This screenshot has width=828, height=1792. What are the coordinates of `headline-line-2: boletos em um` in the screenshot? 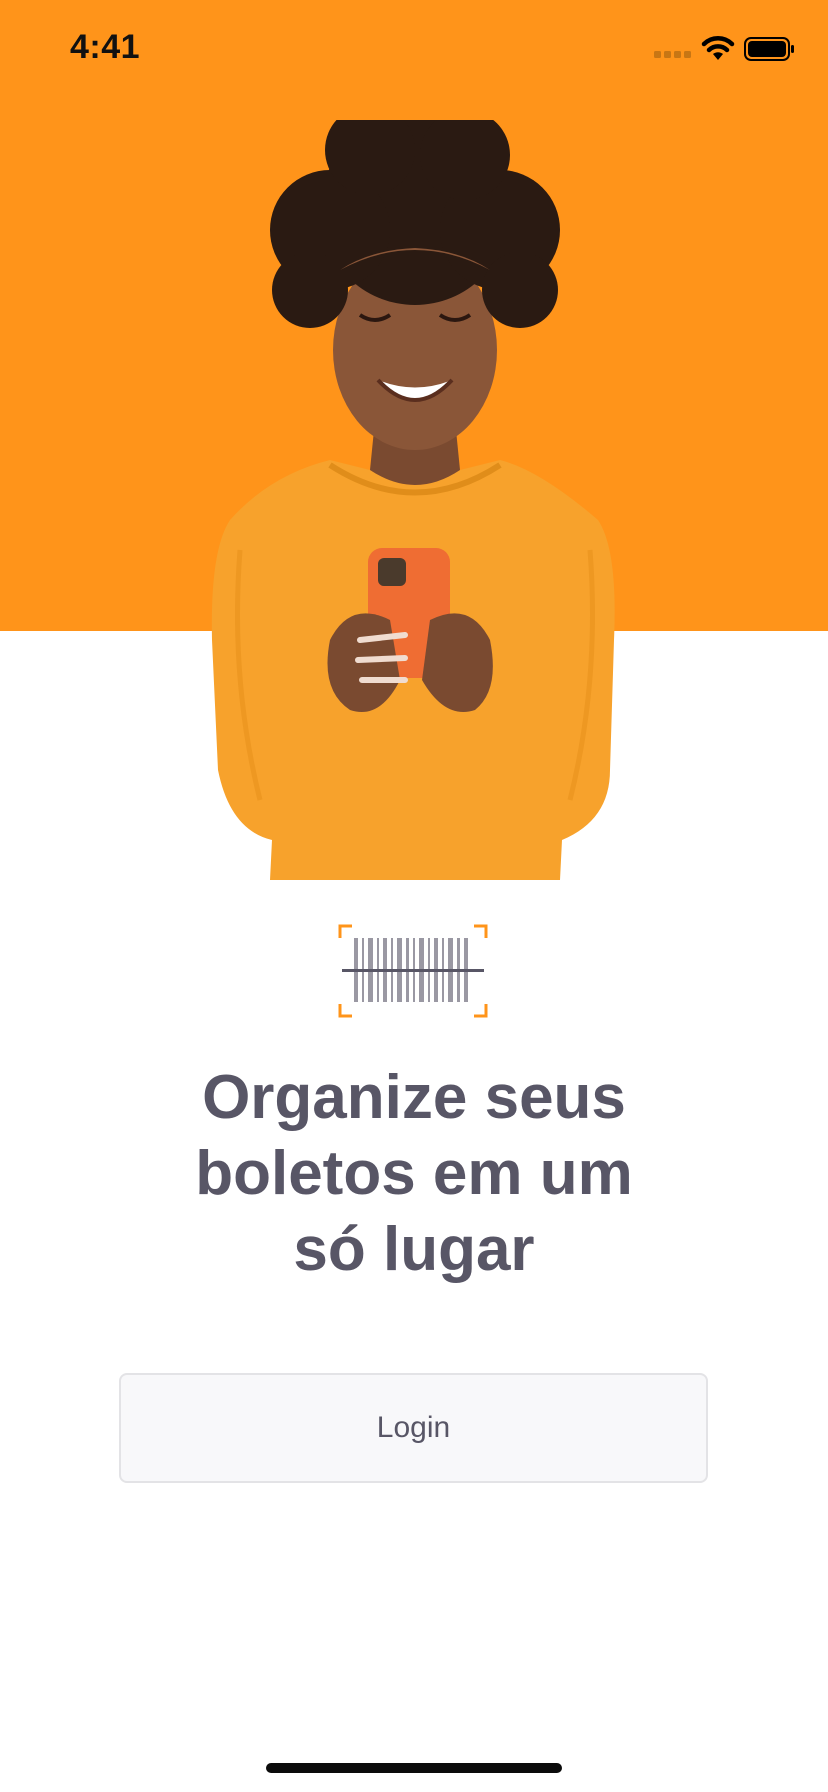 It's located at (414, 1173).